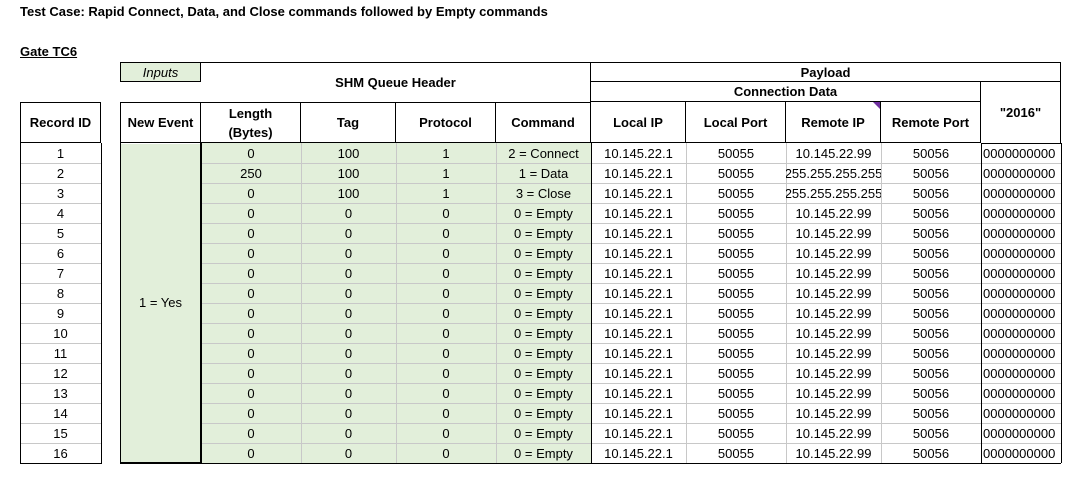  What do you see at coordinates (250, 132) in the screenshot?
I see `length-header-unit: (Bytes)` at bounding box center [250, 132].